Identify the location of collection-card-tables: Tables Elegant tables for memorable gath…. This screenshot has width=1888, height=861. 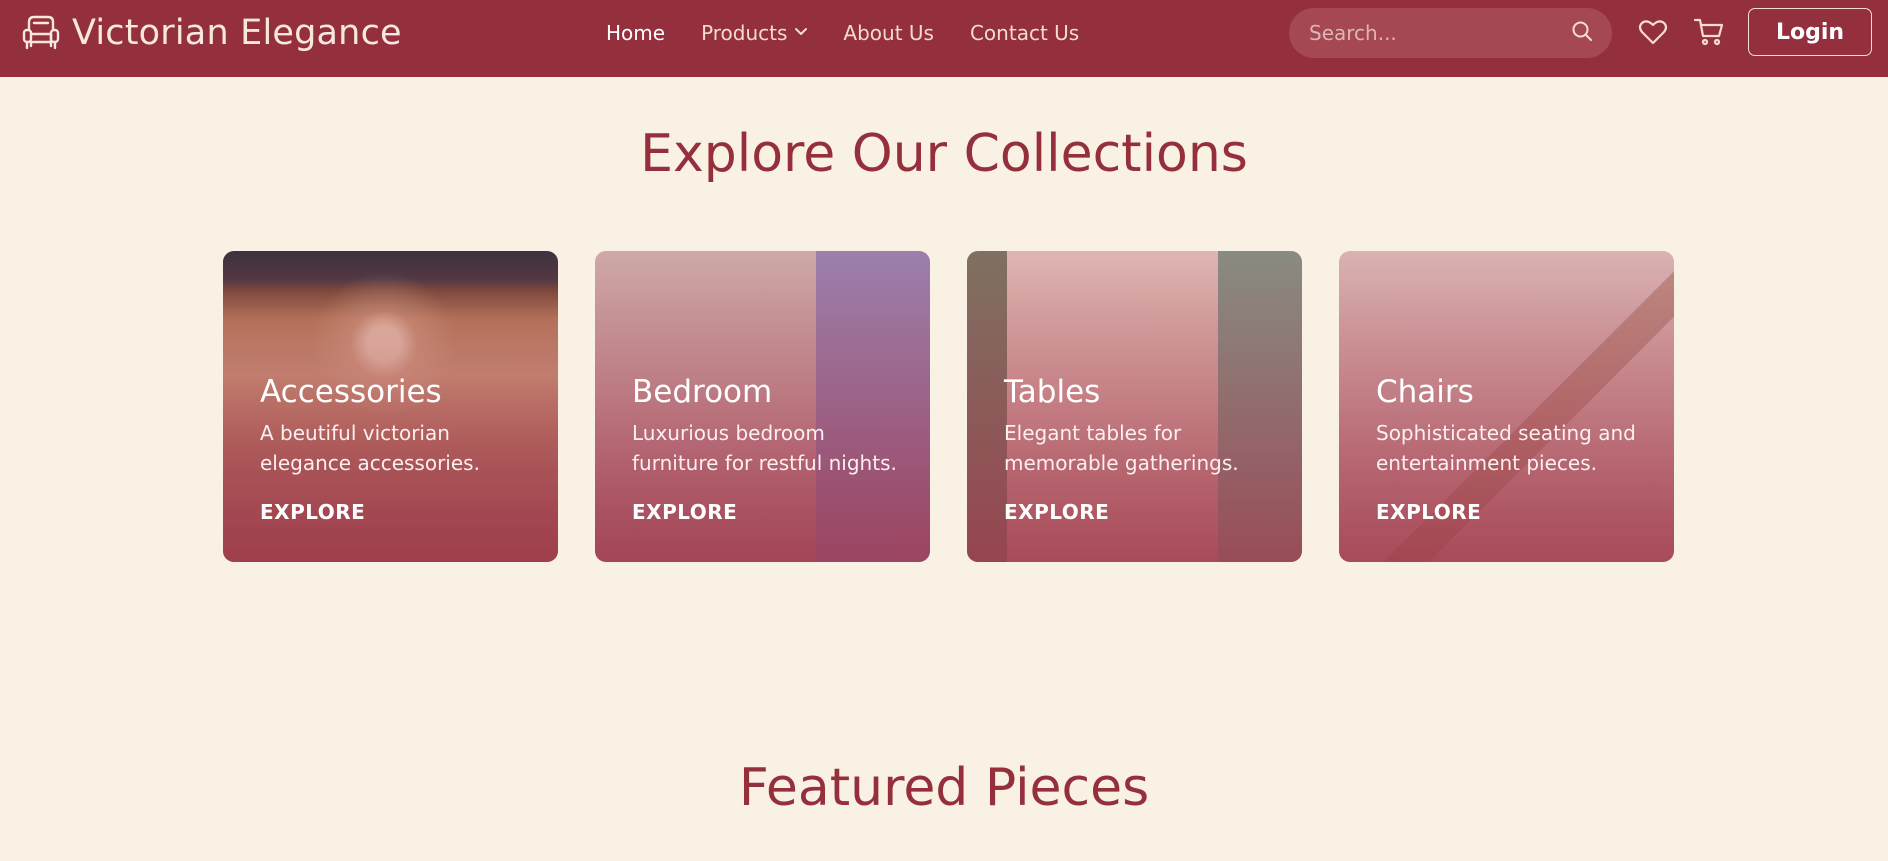
(1134, 406).